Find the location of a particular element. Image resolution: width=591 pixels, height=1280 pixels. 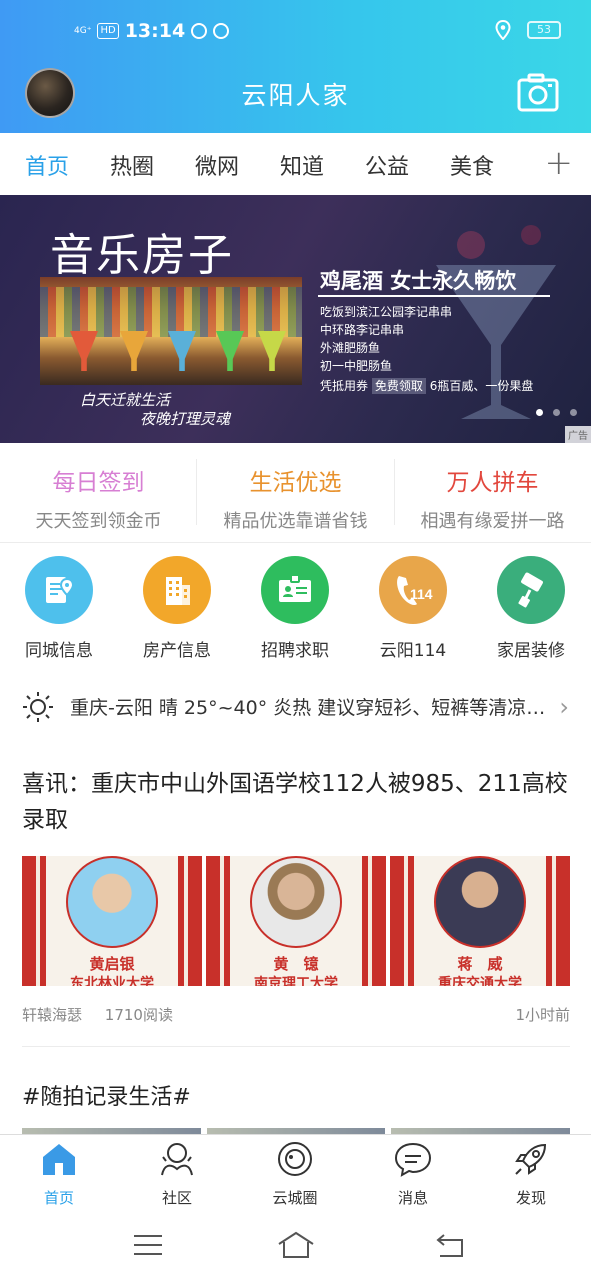

news-image: 黄启银 东北林业大学 is located at coordinates (112, 921).